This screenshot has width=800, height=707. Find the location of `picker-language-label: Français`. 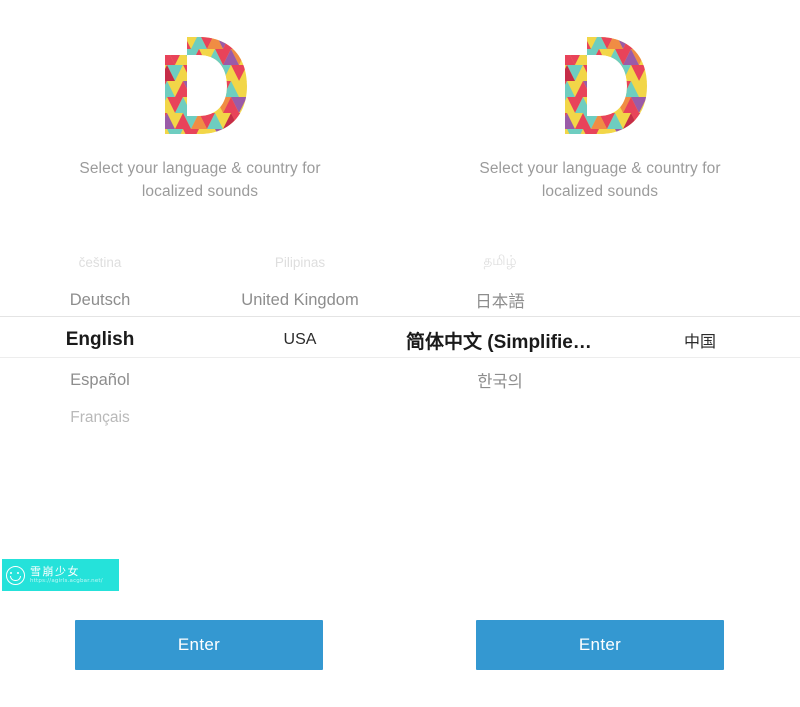

picker-language-label: Français is located at coordinates (100, 418).